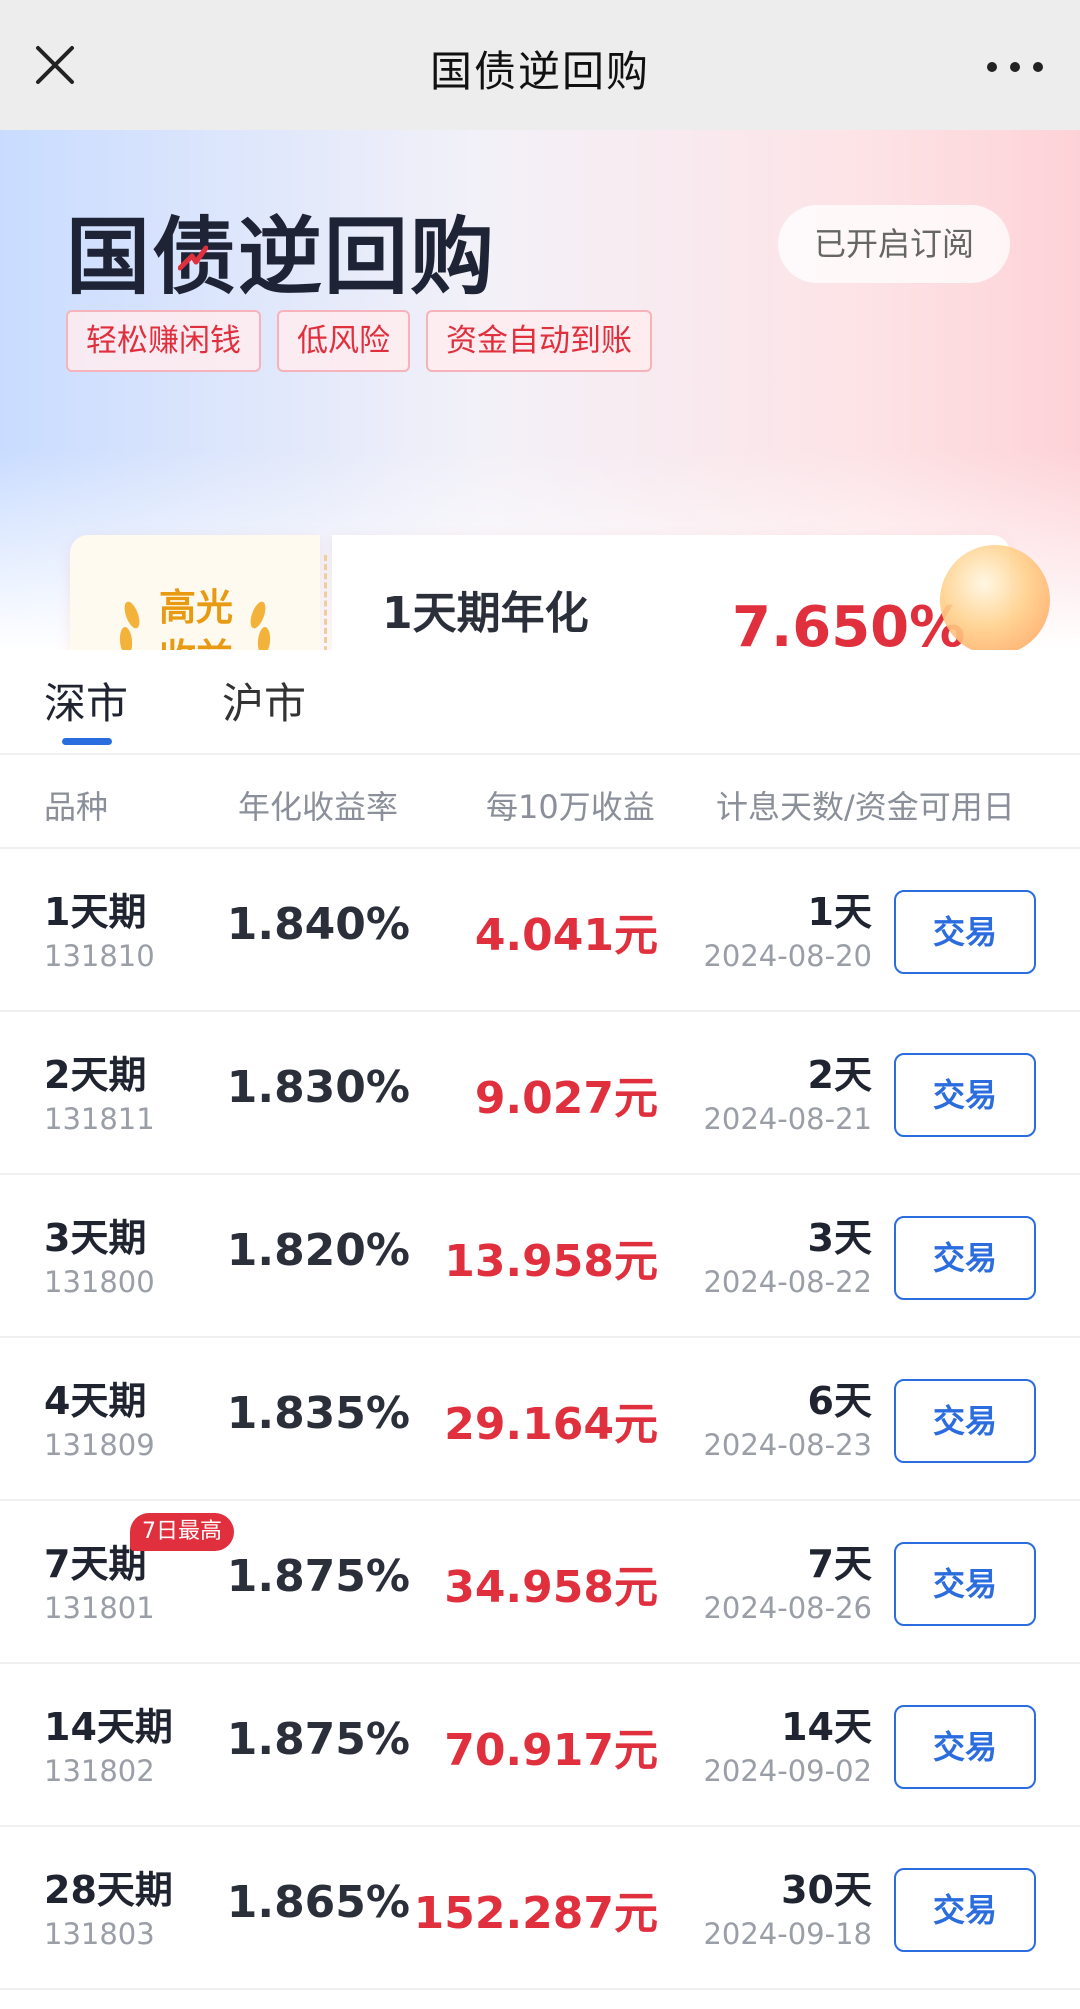 The image size is (1080, 2009). Describe the element at coordinates (826, 1727) in the screenshot. I see `interest-days: 14天` at that location.